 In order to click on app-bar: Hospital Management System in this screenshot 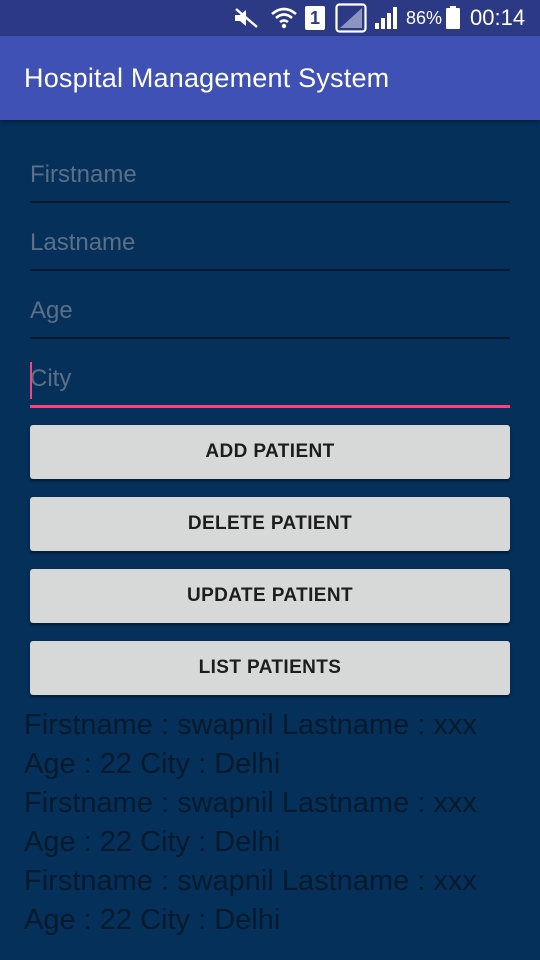, I will do `click(270, 78)`.